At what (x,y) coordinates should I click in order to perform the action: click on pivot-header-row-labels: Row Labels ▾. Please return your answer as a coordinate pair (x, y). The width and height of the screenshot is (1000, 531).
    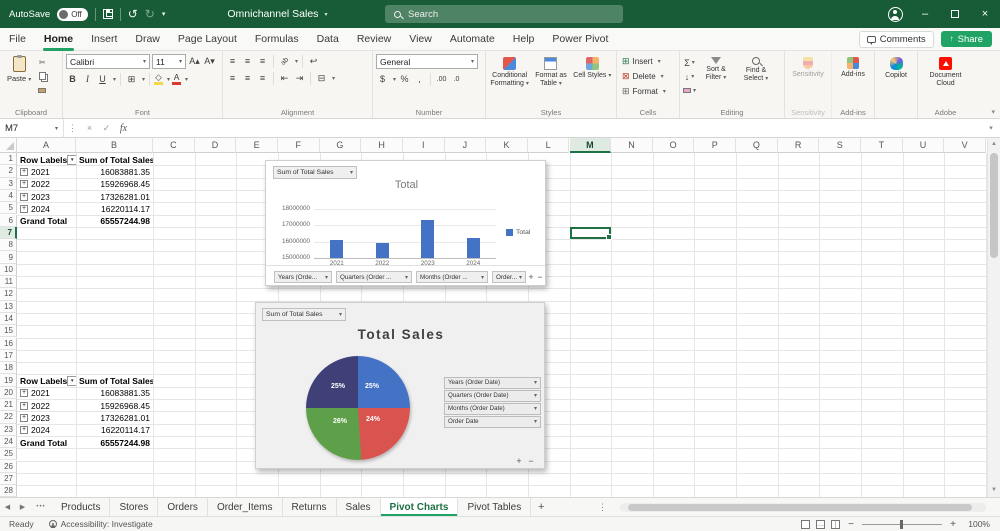
    Looking at the image, I should click on (47, 381).